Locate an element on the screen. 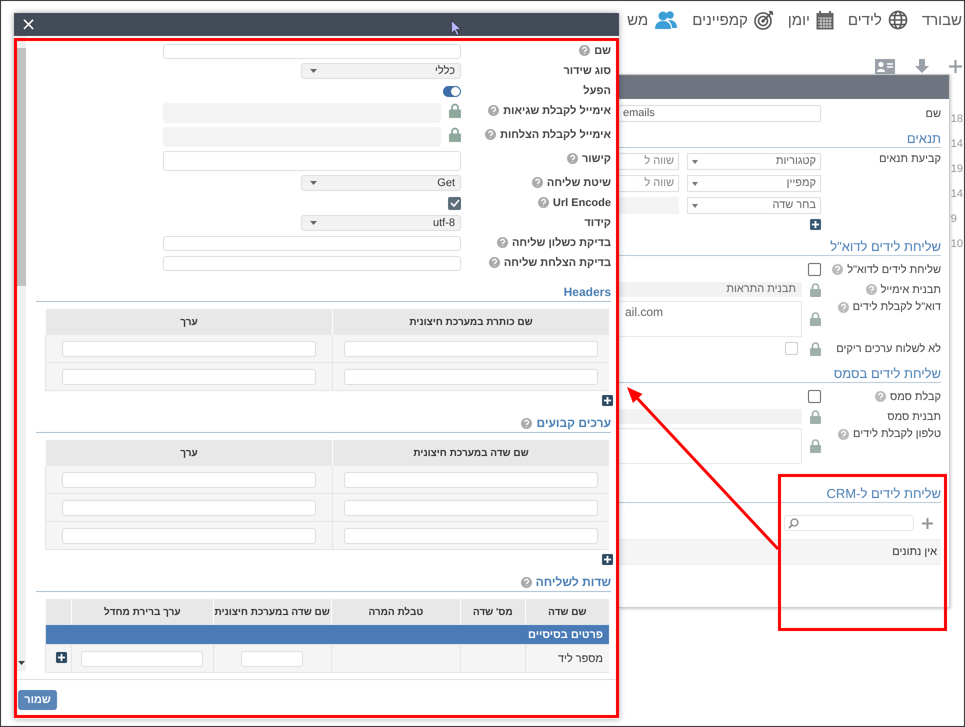 The height and width of the screenshot is (727, 965). target-icon is located at coordinates (764, 20).